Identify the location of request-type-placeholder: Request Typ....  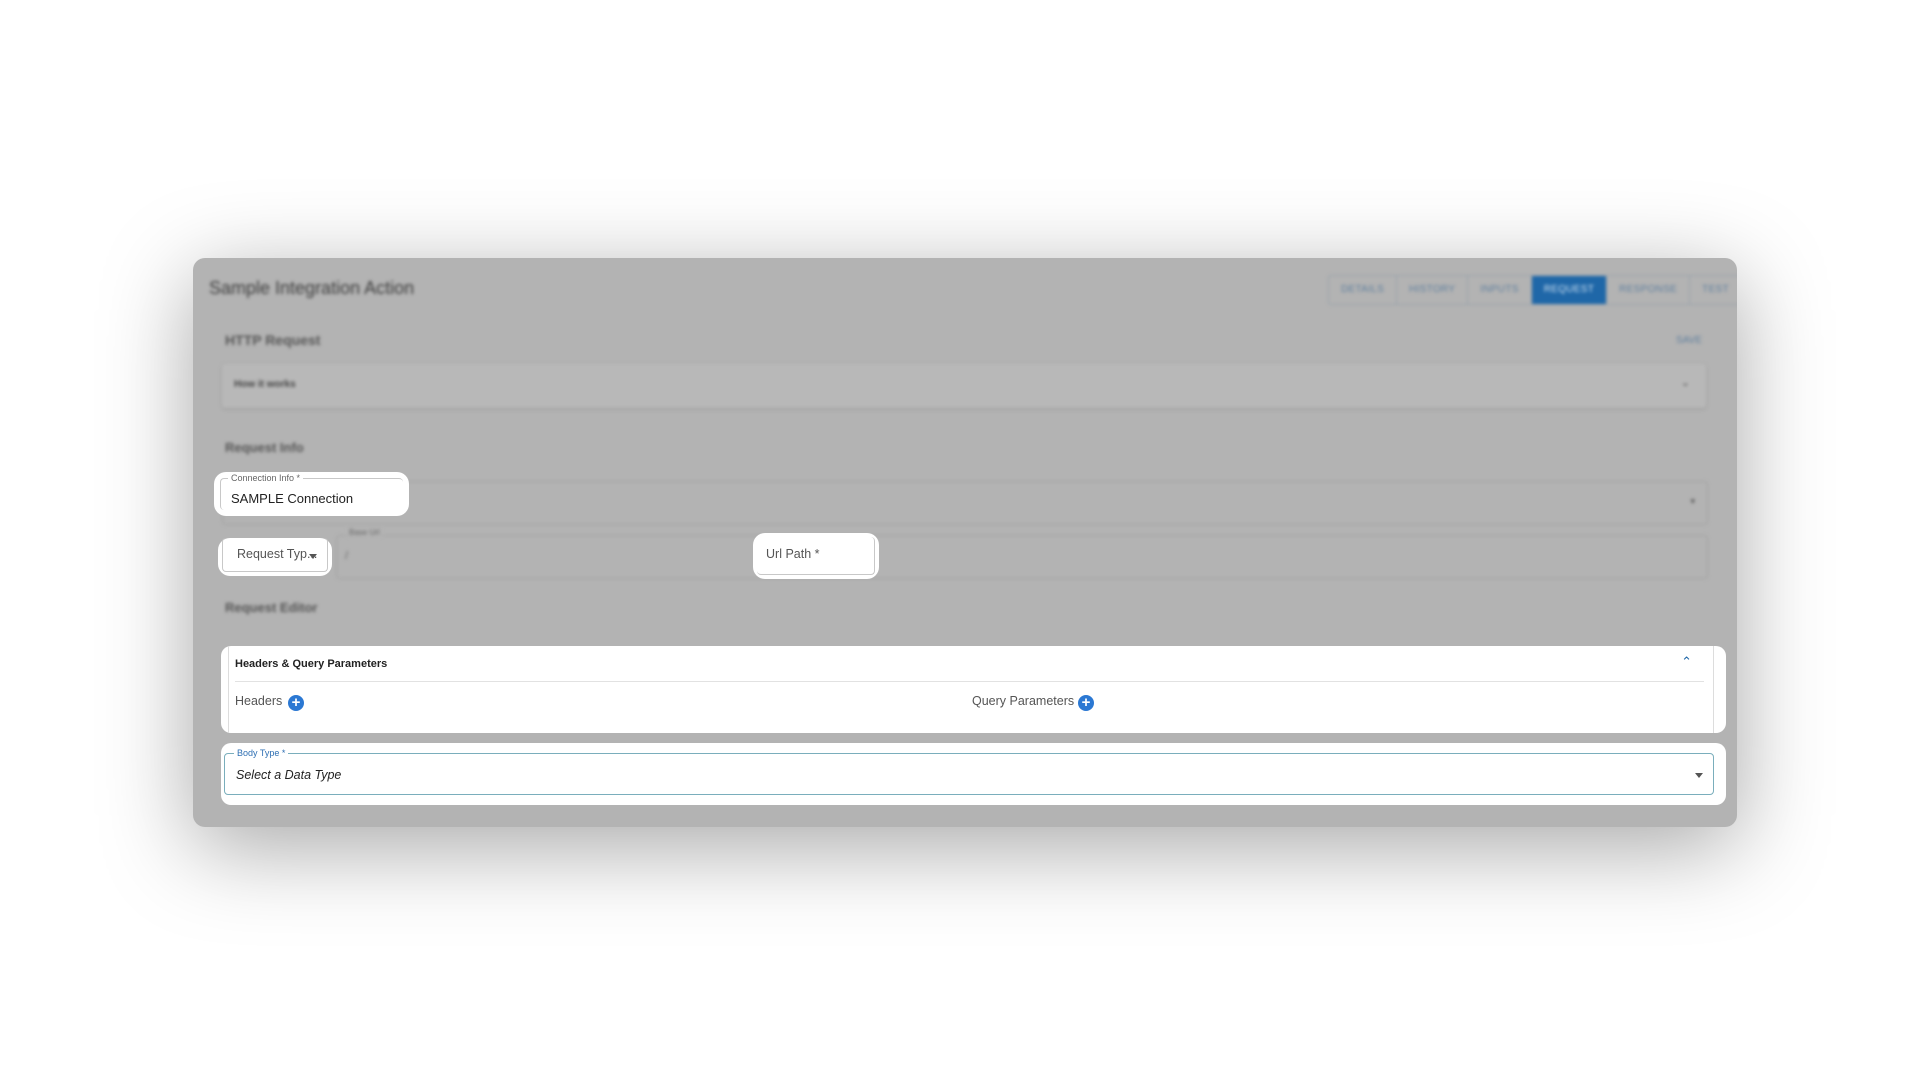
(277, 554).